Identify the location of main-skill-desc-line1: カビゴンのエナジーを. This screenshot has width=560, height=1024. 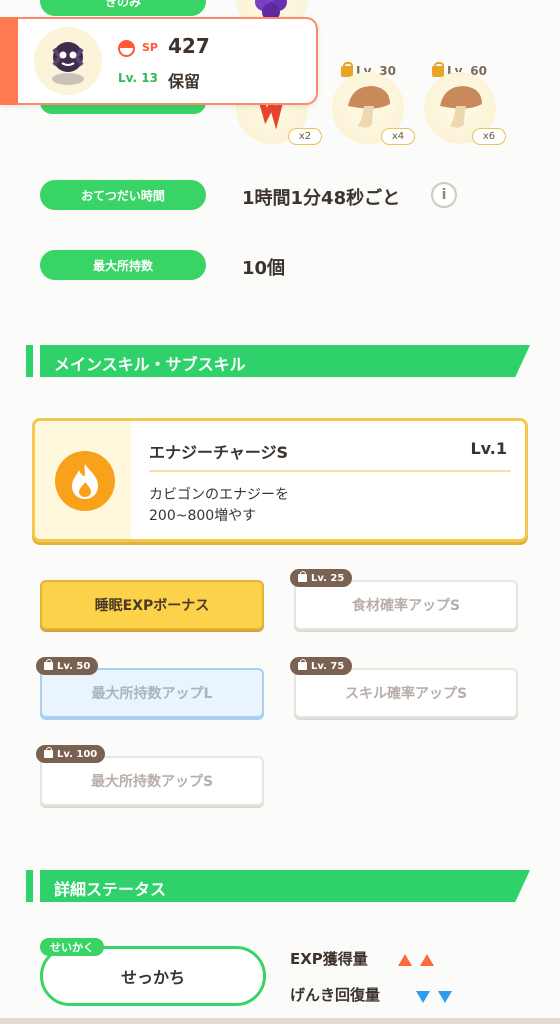
(219, 495).